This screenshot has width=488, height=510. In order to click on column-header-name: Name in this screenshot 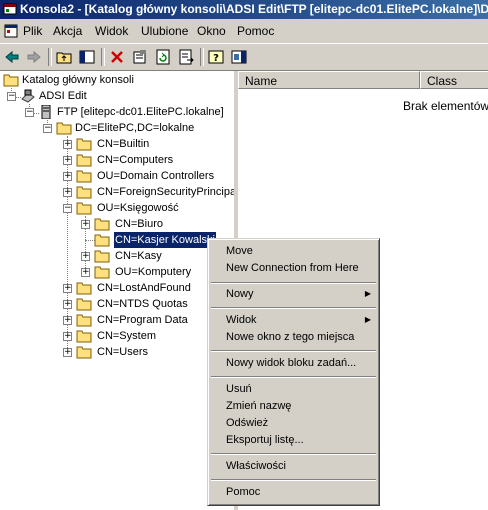, I will do `click(329, 80)`.